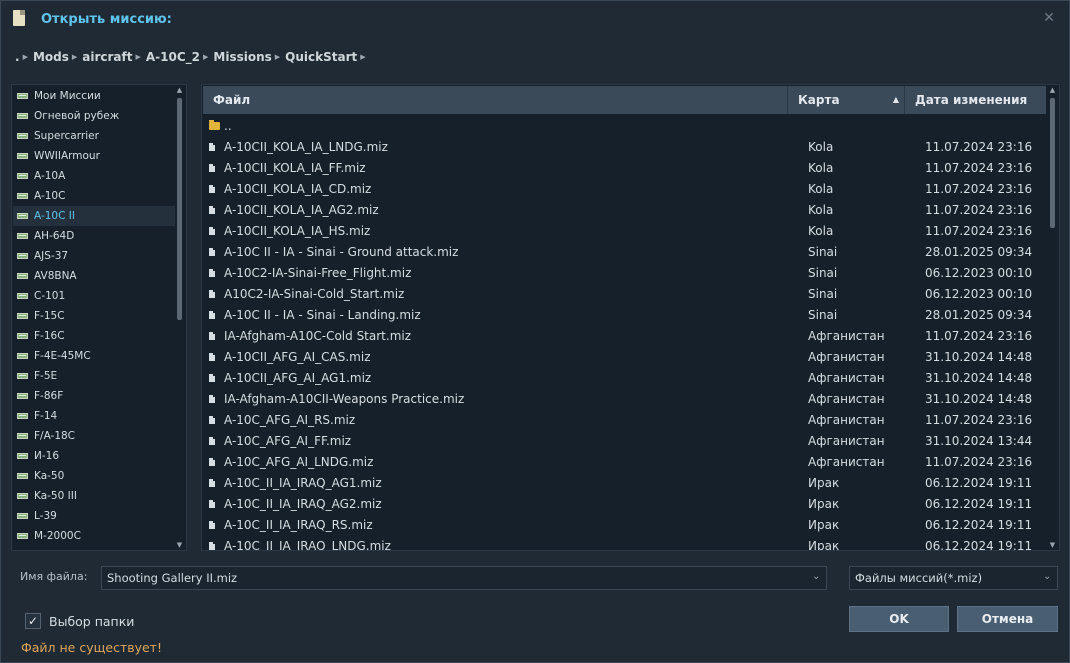 This screenshot has width=1070, height=663. Describe the element at coordinates (180, 57) in the screenshot. I see `breadcrumb-item: A-10C_2 ▶` at that location.